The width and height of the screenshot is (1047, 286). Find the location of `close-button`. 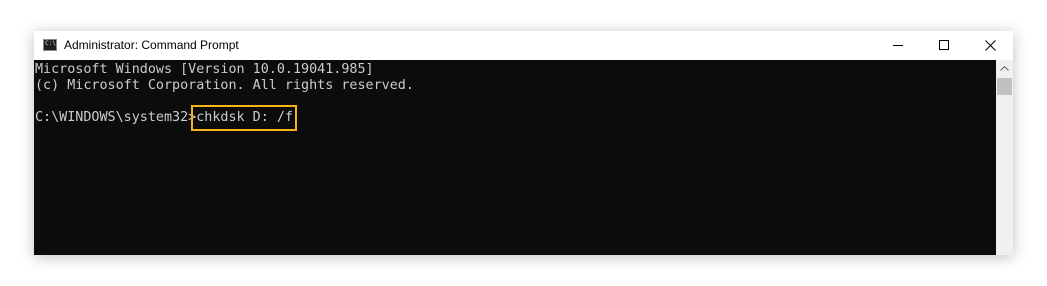

close-button is located at coordinates (990, 45).